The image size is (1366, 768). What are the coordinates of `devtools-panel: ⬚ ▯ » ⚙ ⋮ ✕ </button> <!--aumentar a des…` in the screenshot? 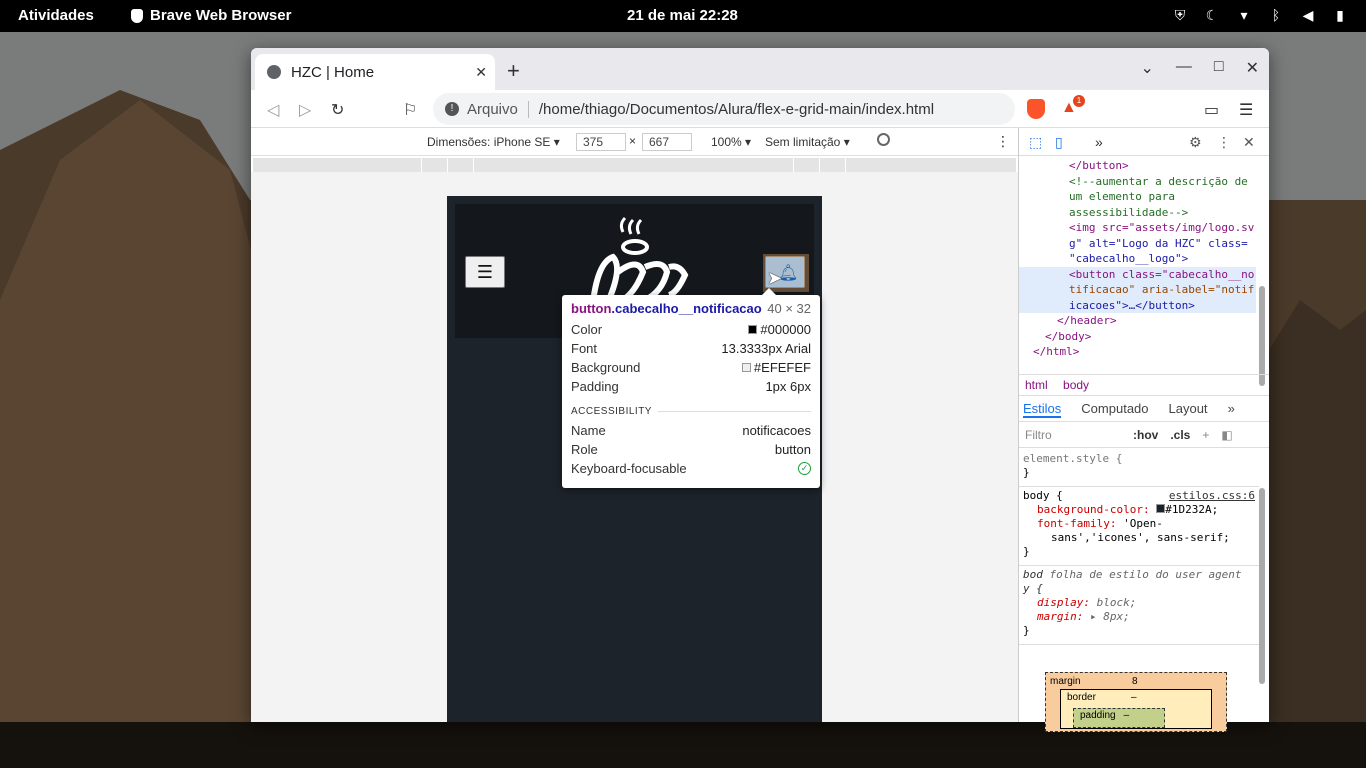 It's located at (1143, 425).